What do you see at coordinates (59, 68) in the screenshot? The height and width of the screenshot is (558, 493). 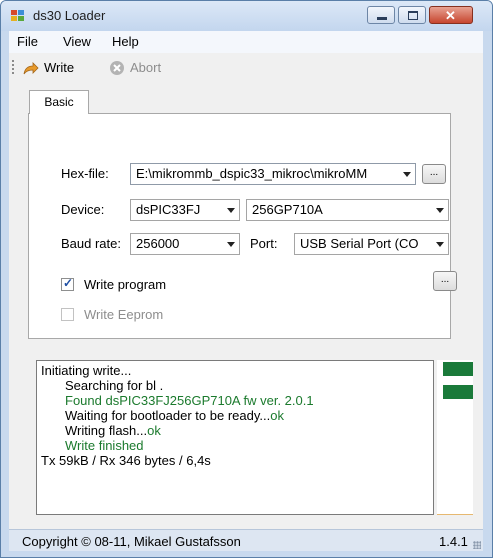 I see `write-label: Write` at bounding box center [59, 68].